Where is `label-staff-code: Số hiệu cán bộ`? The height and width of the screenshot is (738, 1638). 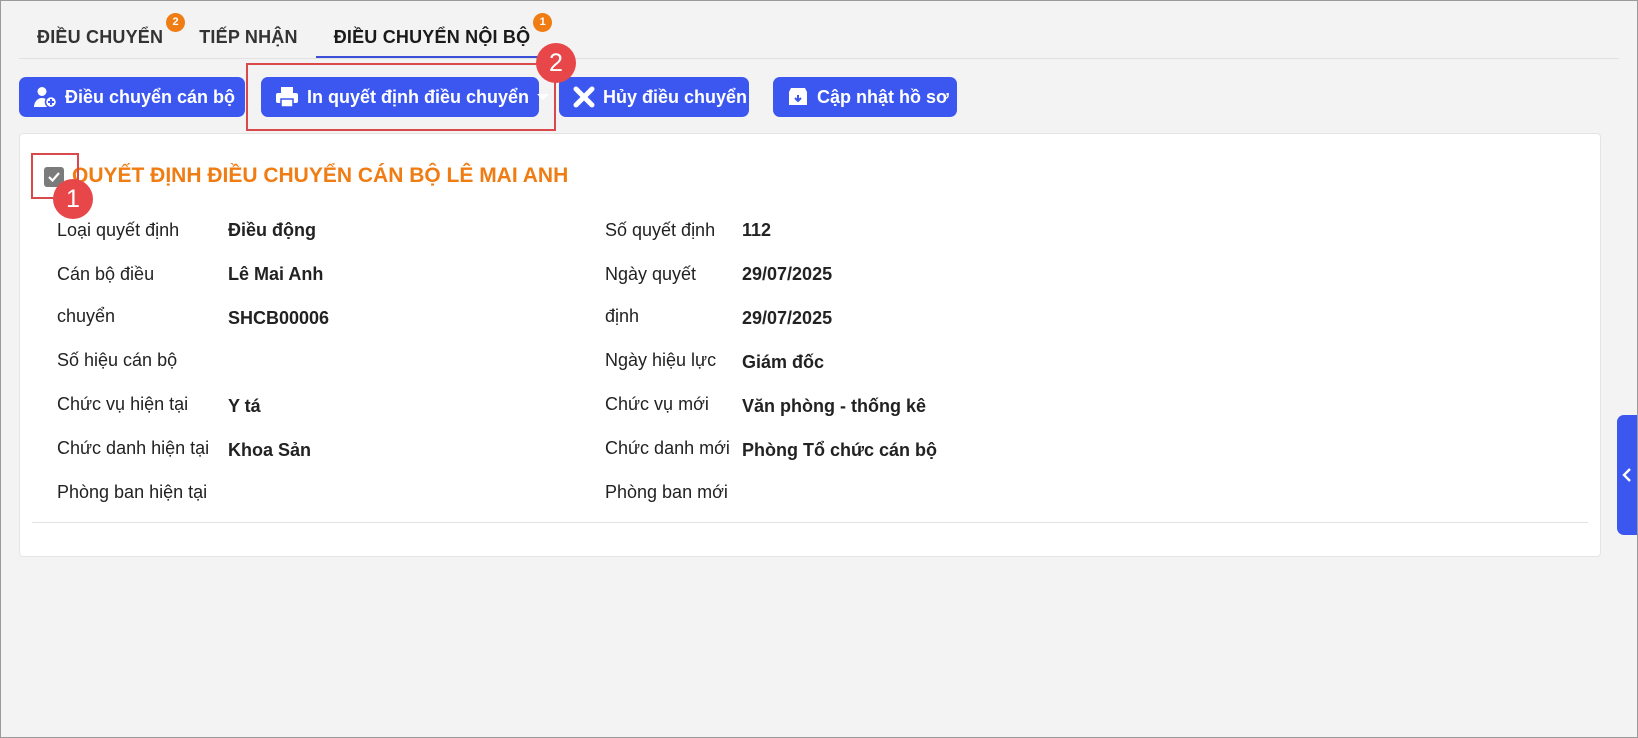
label-staff-code: Số hiệu cán bộ is located at coordinates (117, 360).